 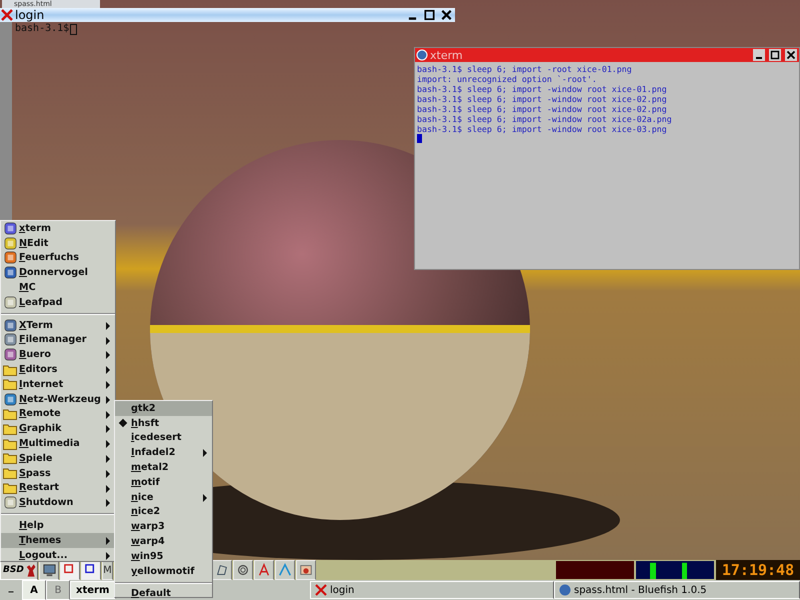 I want to click on task-button: spass.html - Bluefish 1.0.5, so click(x=677, y=590).